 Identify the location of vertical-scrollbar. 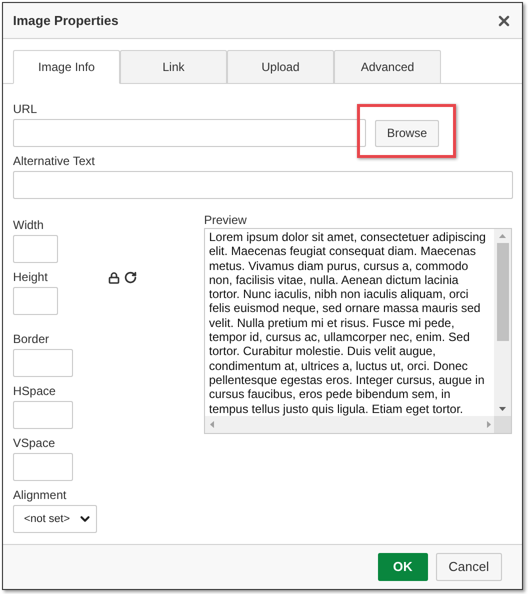
(502, 322).